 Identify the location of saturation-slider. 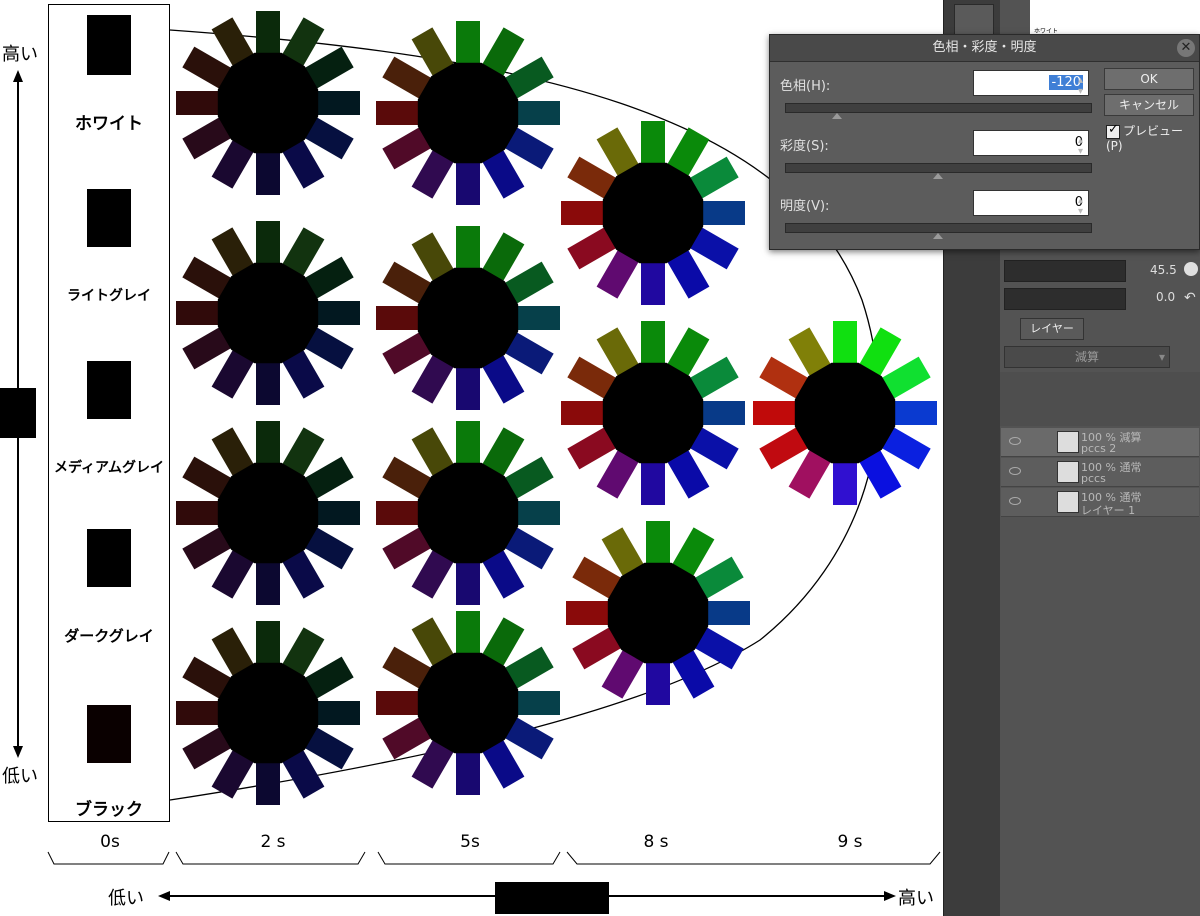
(938, 168).